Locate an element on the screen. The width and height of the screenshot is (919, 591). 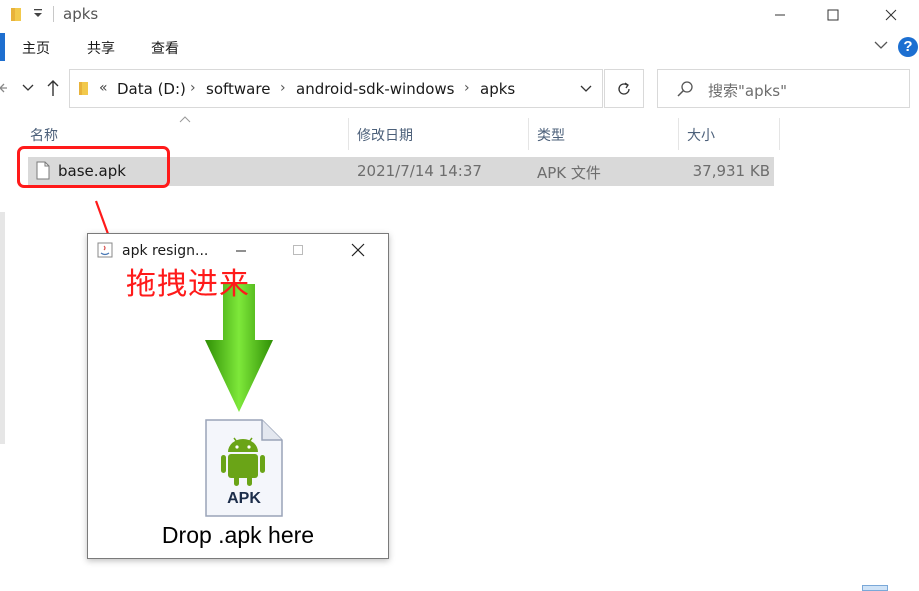
breadcrumb-android-sdk: android-sdk-windows is located at coordinates (375, 89).